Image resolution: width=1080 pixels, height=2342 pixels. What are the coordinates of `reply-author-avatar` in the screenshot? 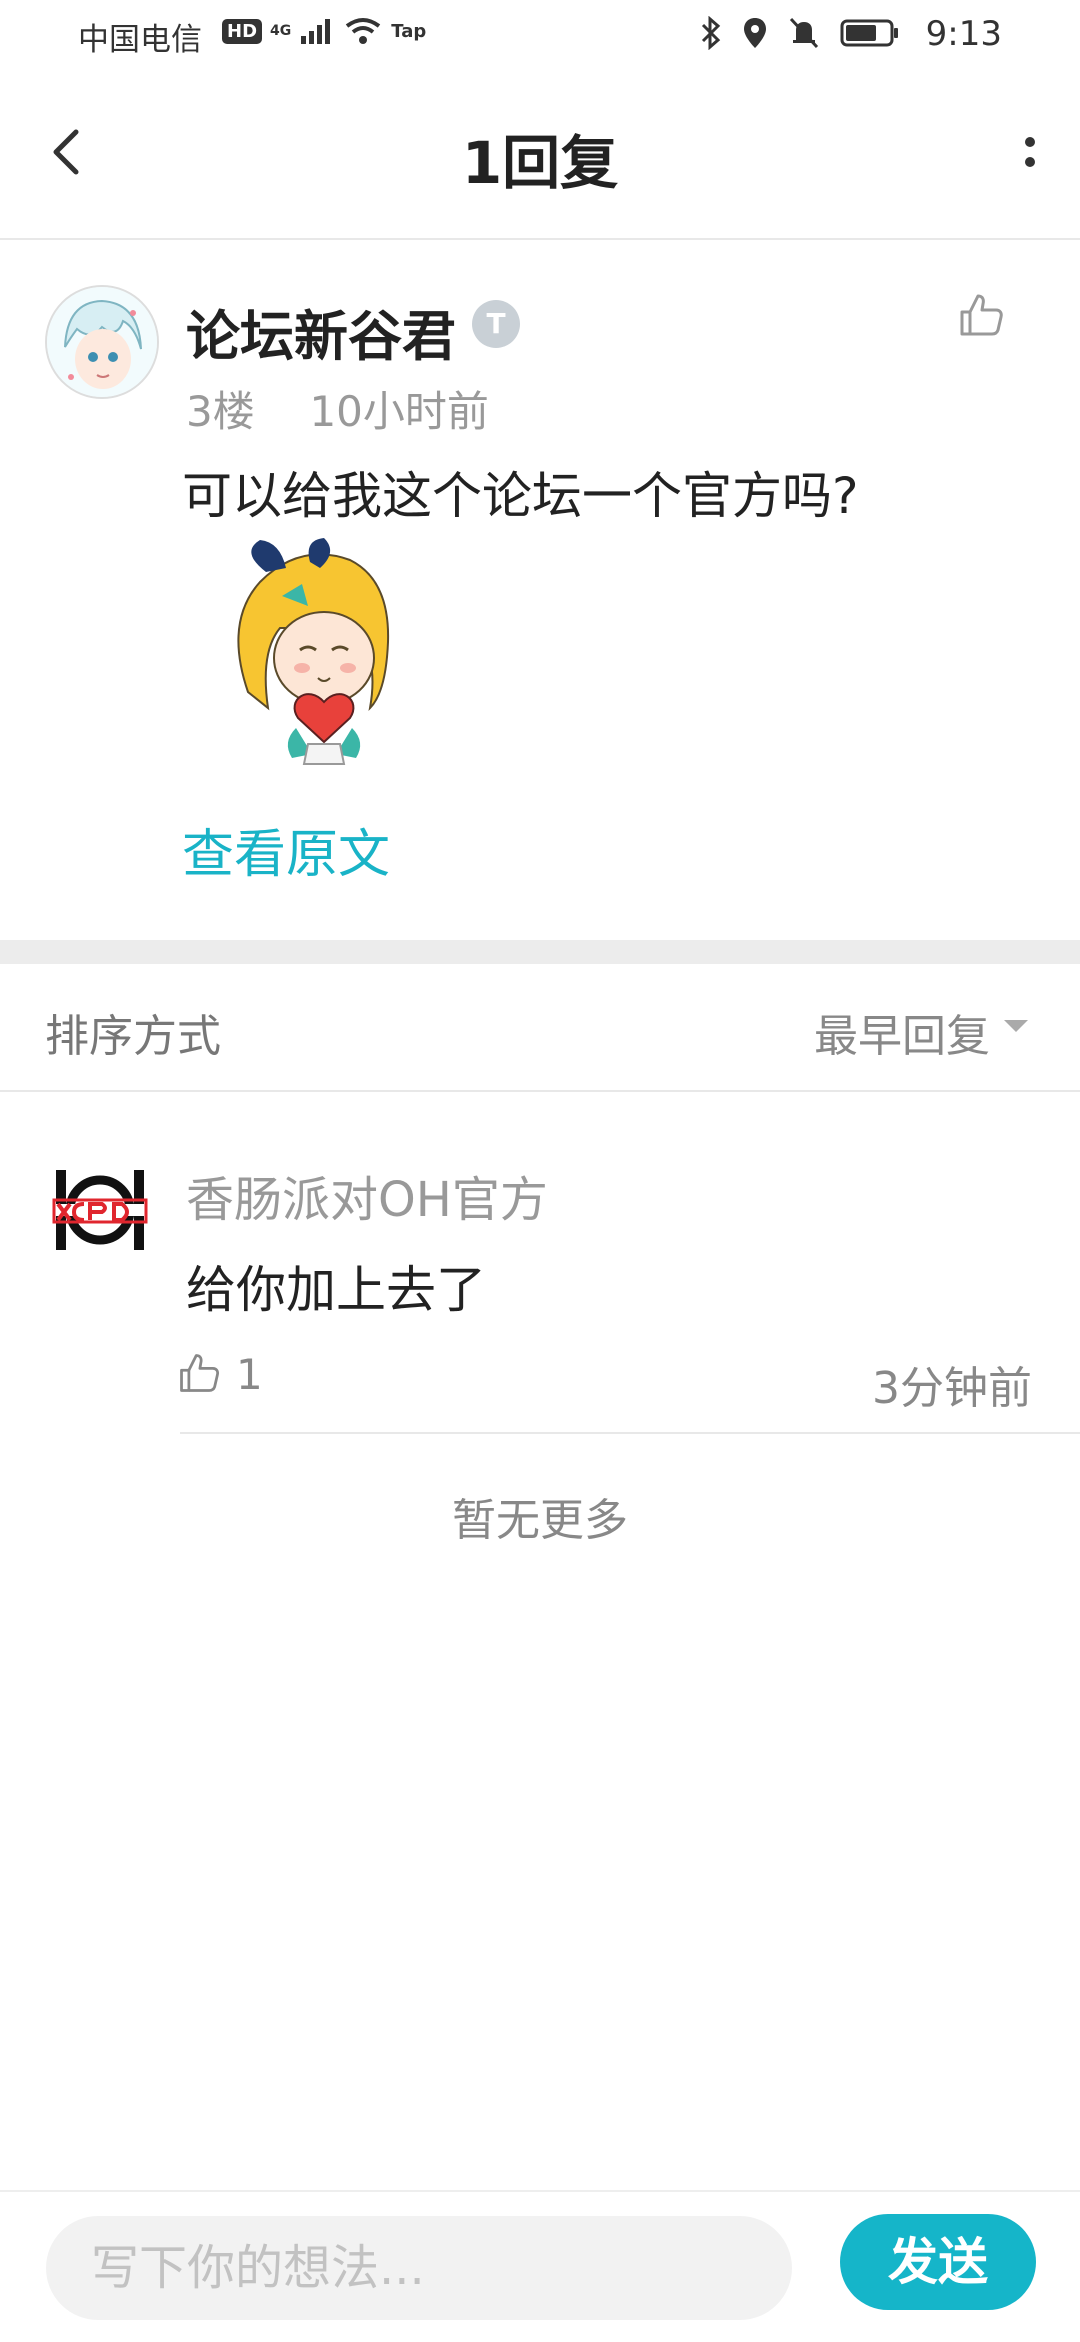 It's located at (100, 1210).